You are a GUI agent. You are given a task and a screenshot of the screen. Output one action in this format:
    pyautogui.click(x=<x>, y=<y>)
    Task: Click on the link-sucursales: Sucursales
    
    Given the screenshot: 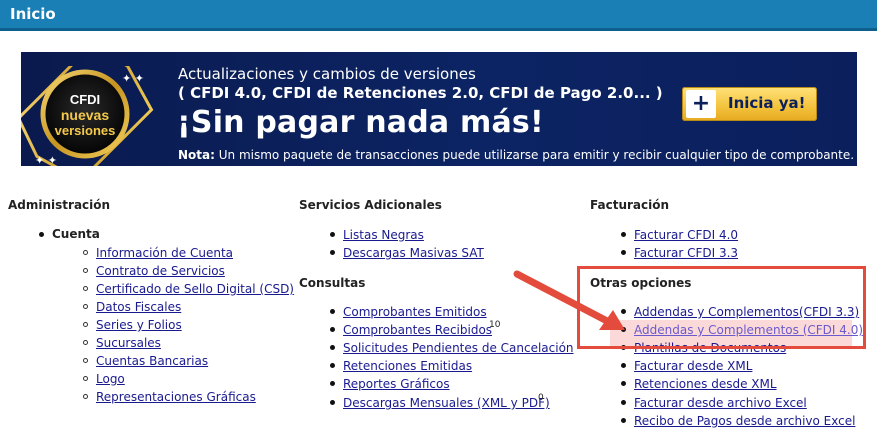 What is the action you would take?
    pyautogui.click(x=128, y=343)
    